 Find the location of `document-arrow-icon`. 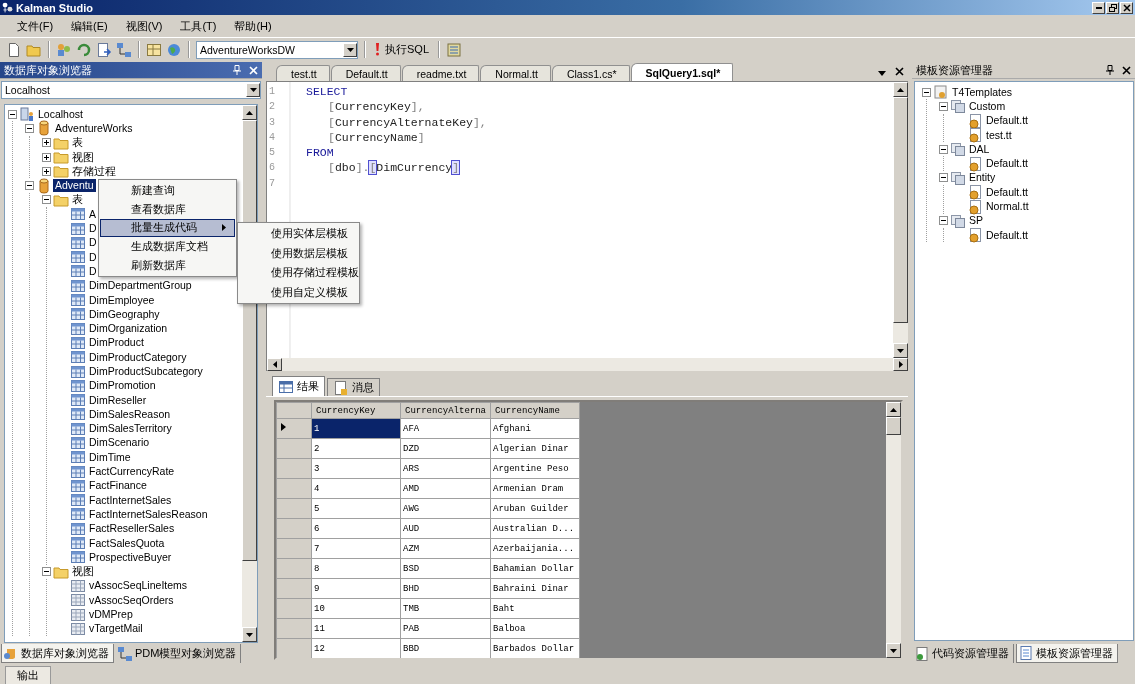

document-arrow-icon is located at coordinates (104, 49).